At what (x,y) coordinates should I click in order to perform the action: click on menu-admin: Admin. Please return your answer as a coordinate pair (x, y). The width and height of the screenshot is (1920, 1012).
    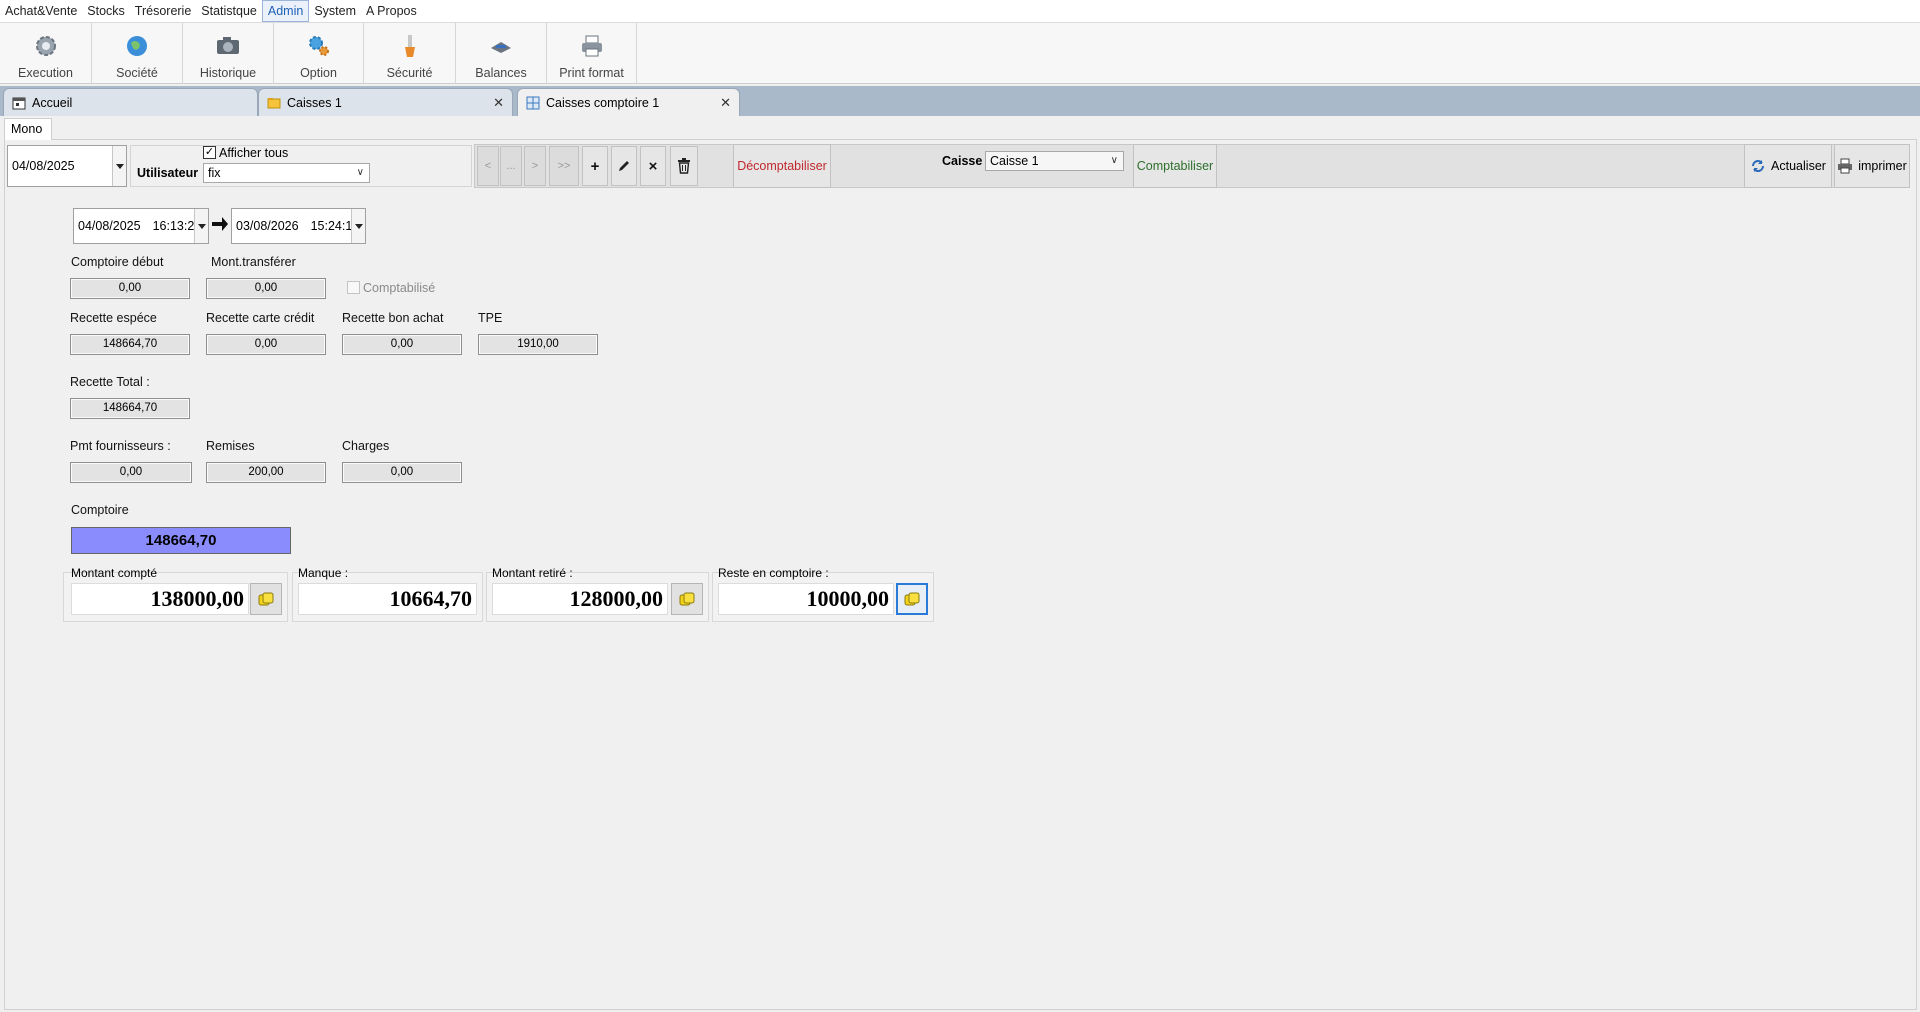
    Looking at the image, I should click on (285, 11).